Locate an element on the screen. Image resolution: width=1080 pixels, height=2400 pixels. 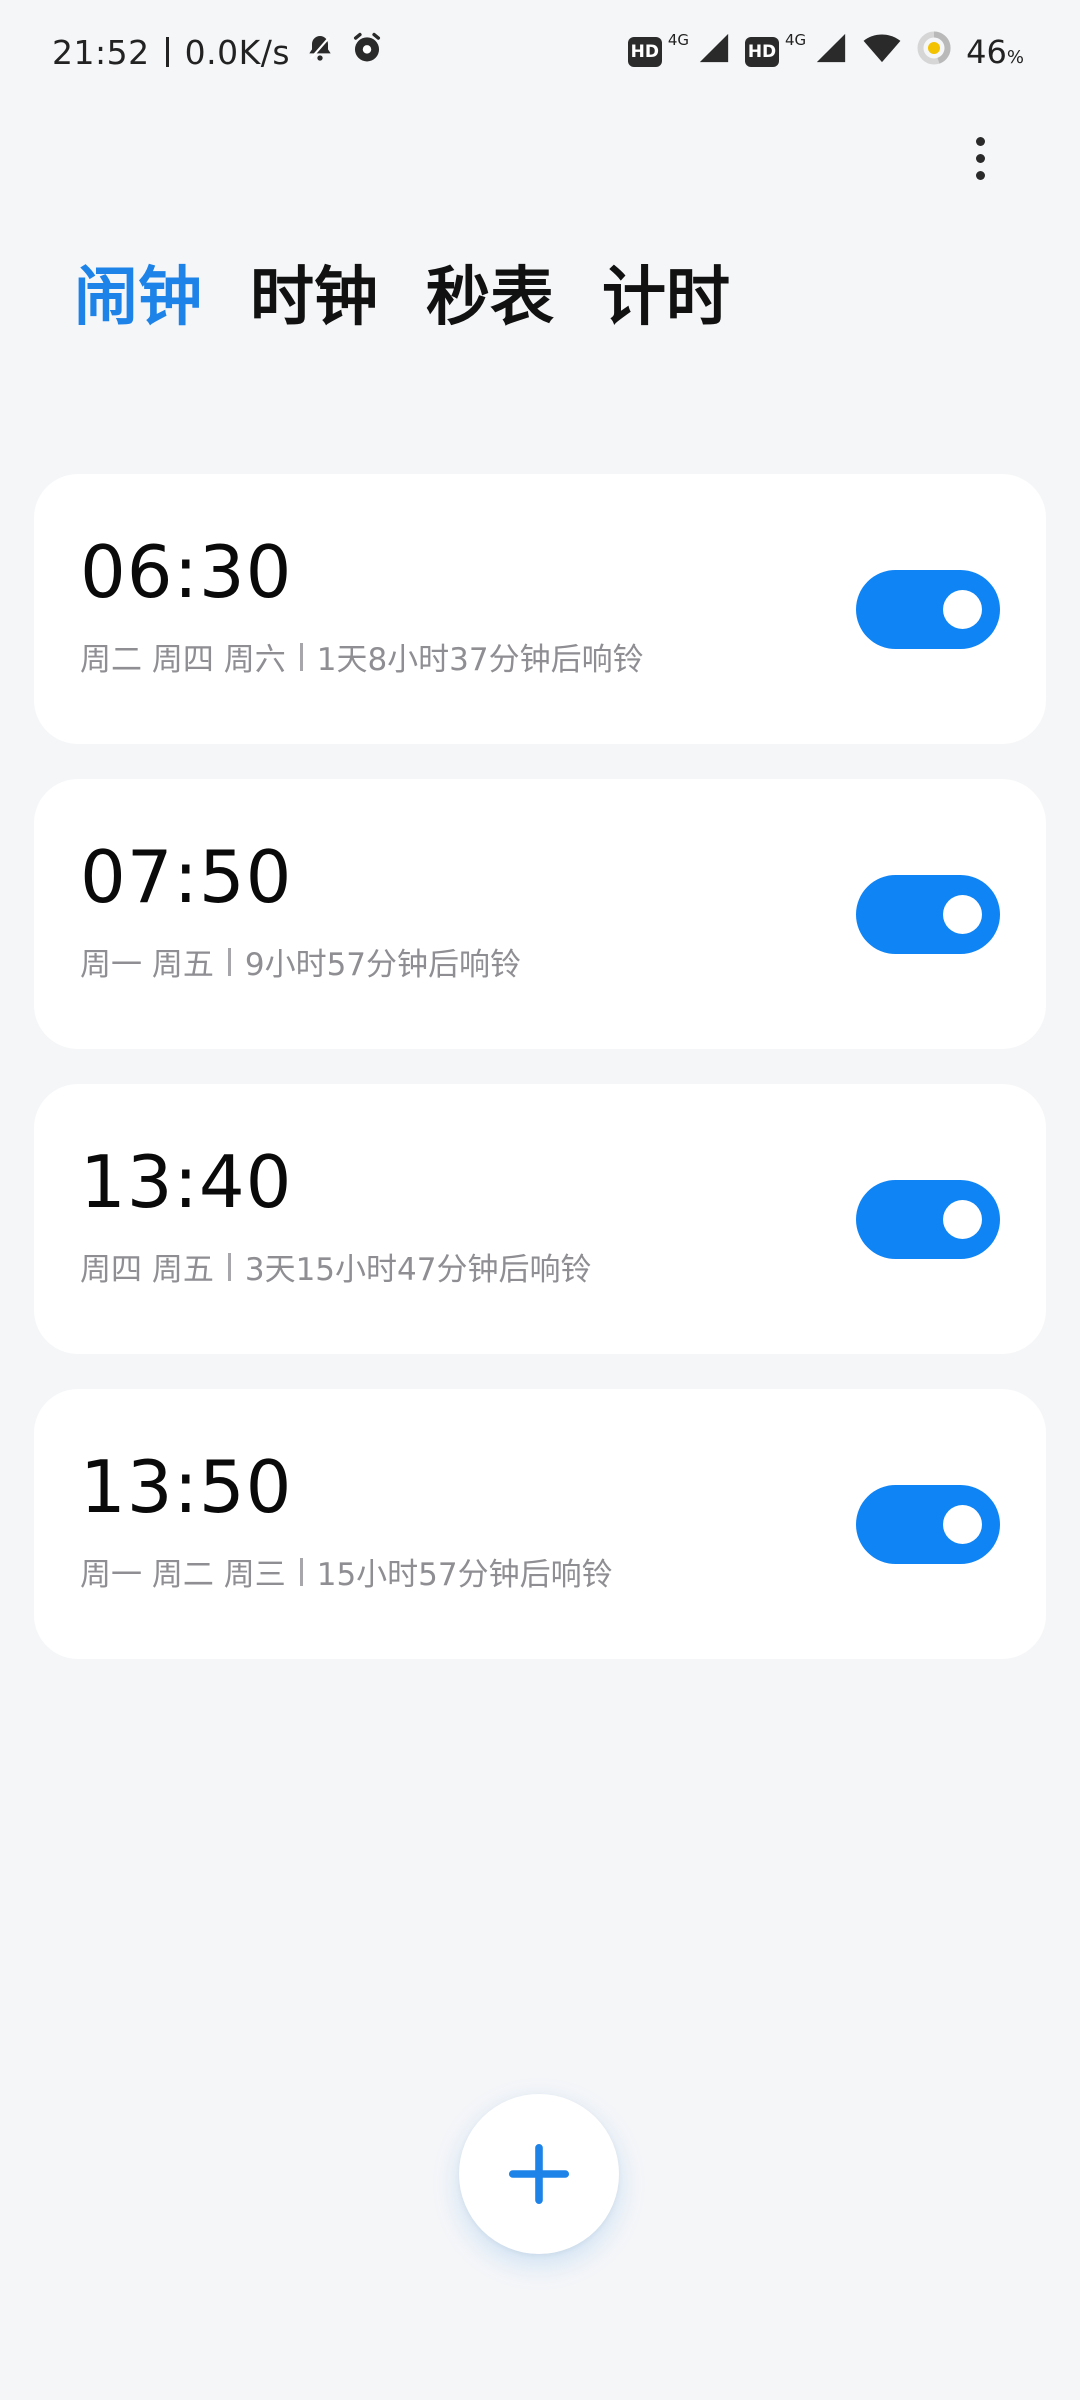
tab-clock: 时钟 is located at coordinates (314, 298).